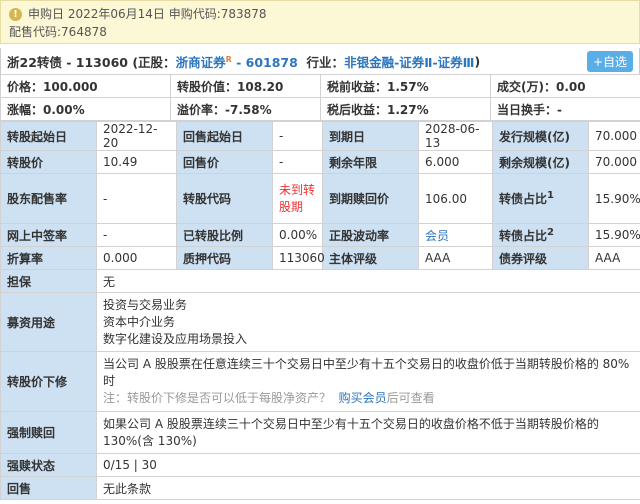 This screenshot has width=640, height=504. I want to click on industry-prefix: 行业：, so click(325, 62).